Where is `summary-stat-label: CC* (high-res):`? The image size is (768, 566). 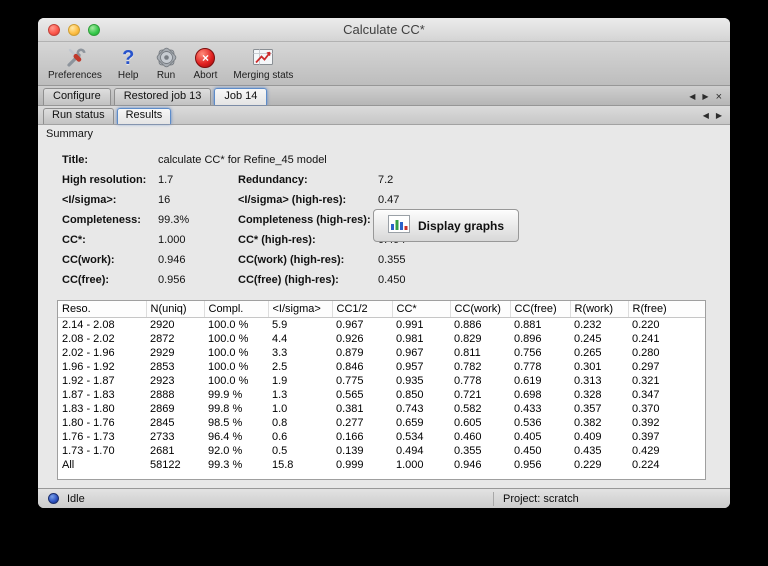 summary-stat-label: CC* (high-res): is located at coordinates (277, 240).